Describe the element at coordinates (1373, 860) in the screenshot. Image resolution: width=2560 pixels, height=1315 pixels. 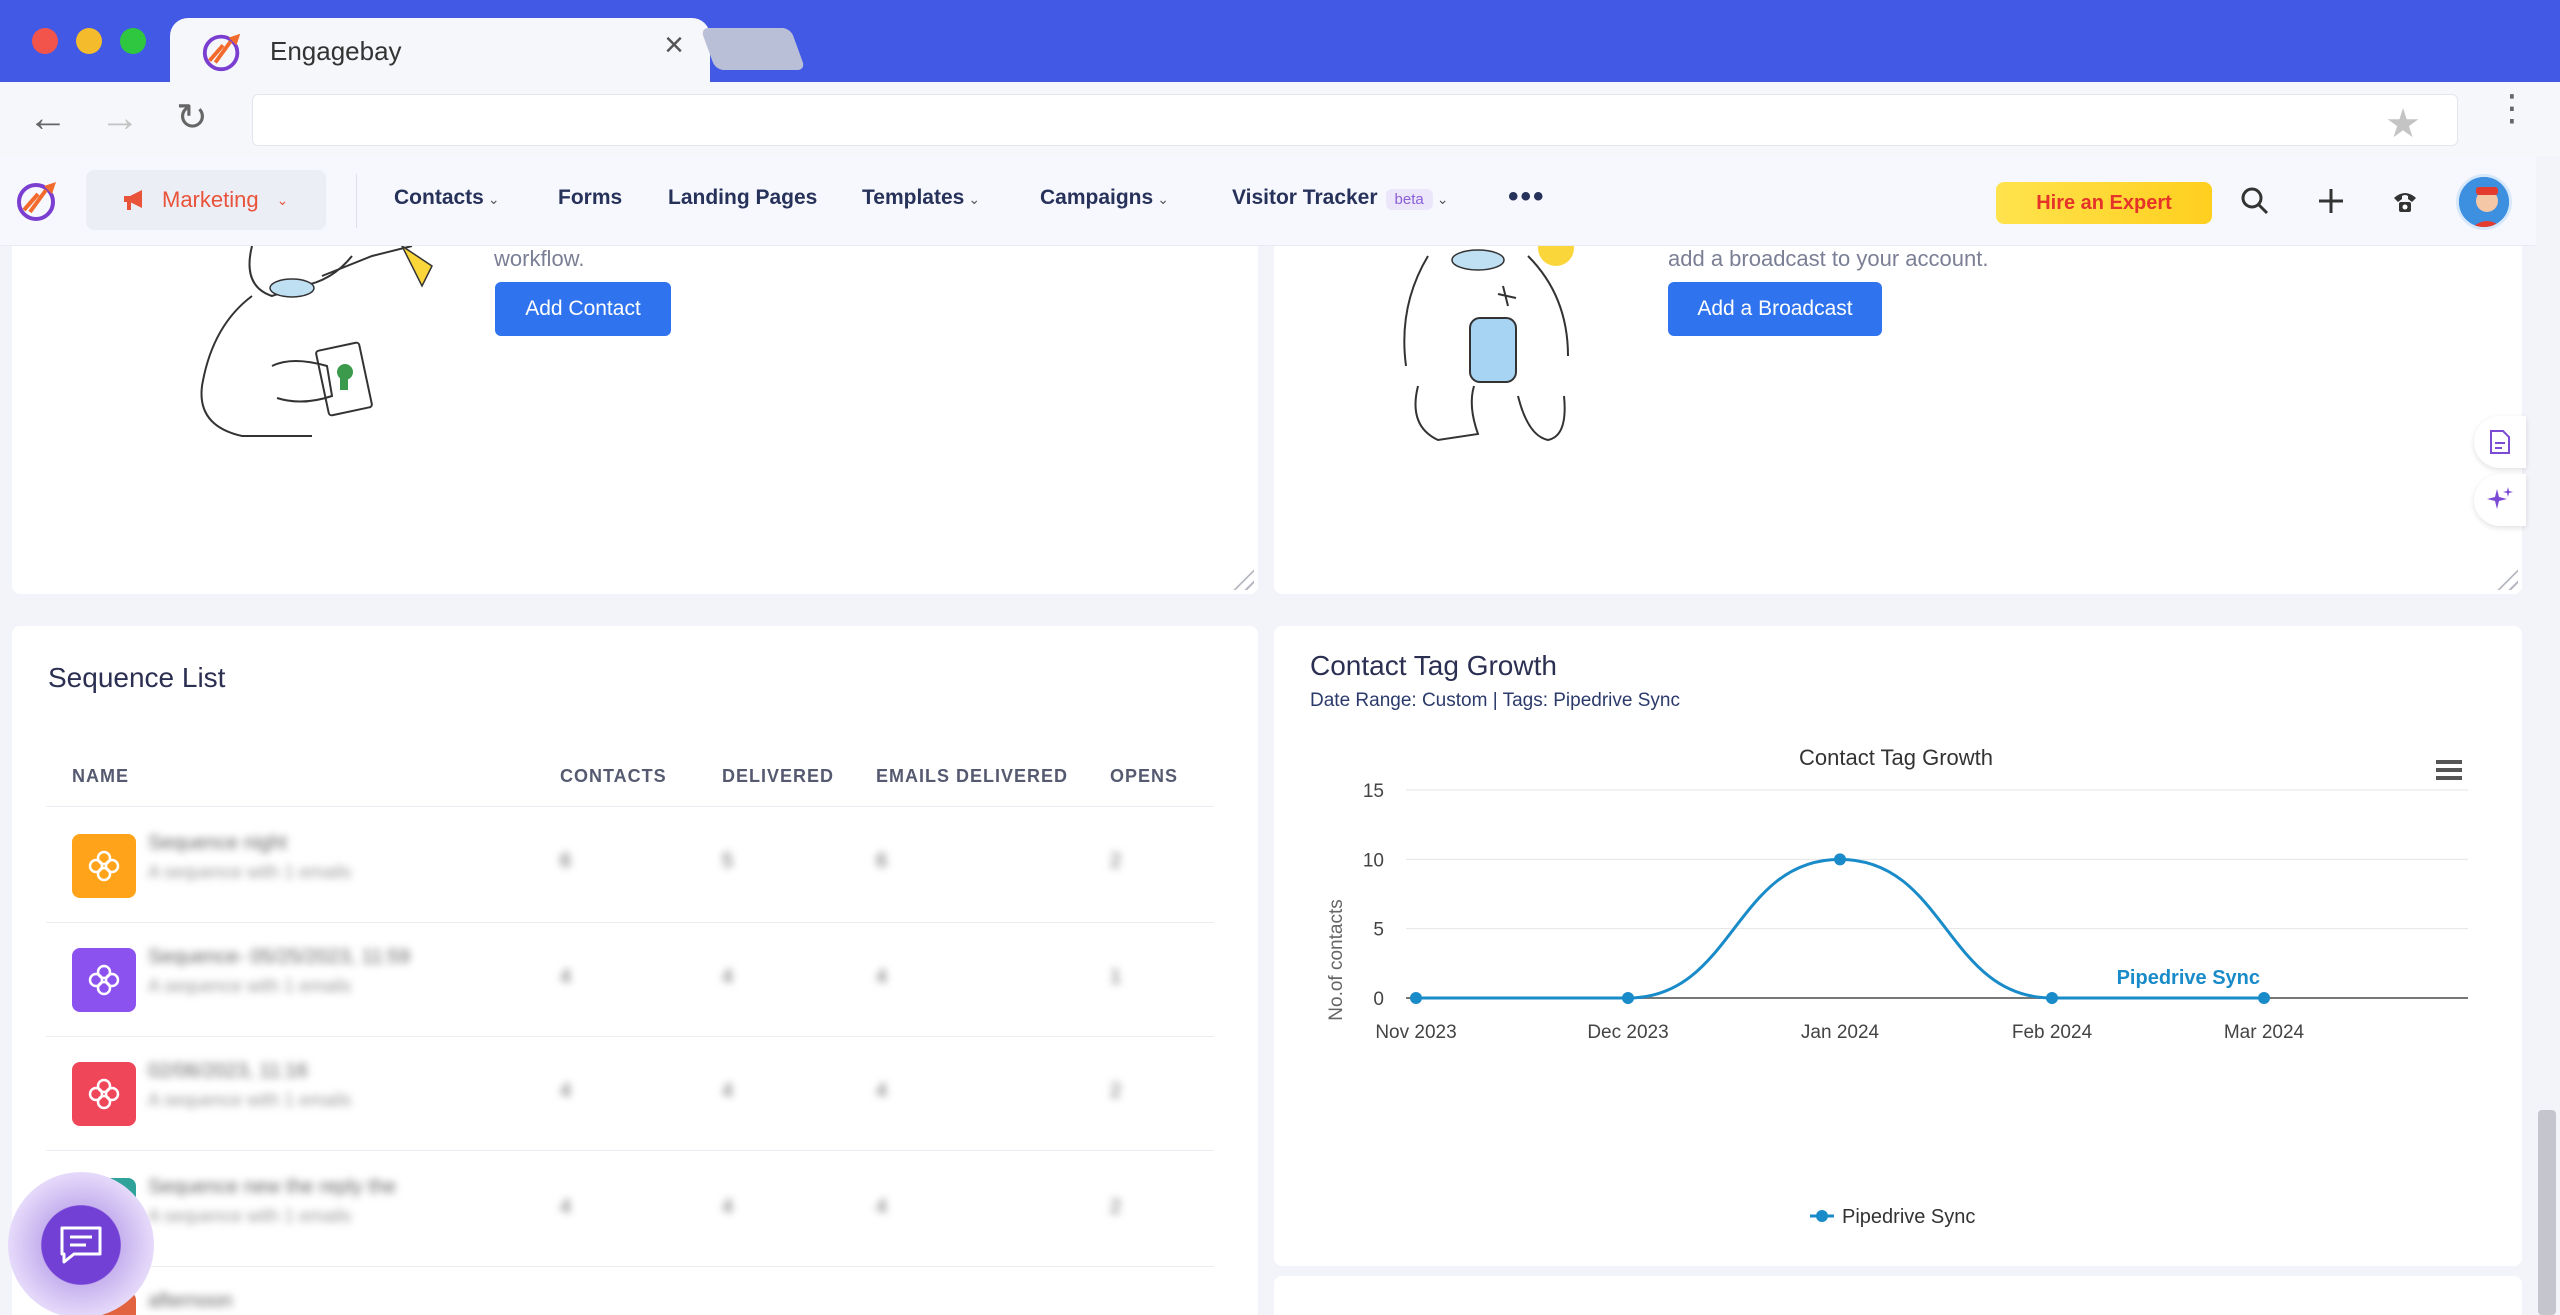
I see `y-tick-label: 10` at that location.